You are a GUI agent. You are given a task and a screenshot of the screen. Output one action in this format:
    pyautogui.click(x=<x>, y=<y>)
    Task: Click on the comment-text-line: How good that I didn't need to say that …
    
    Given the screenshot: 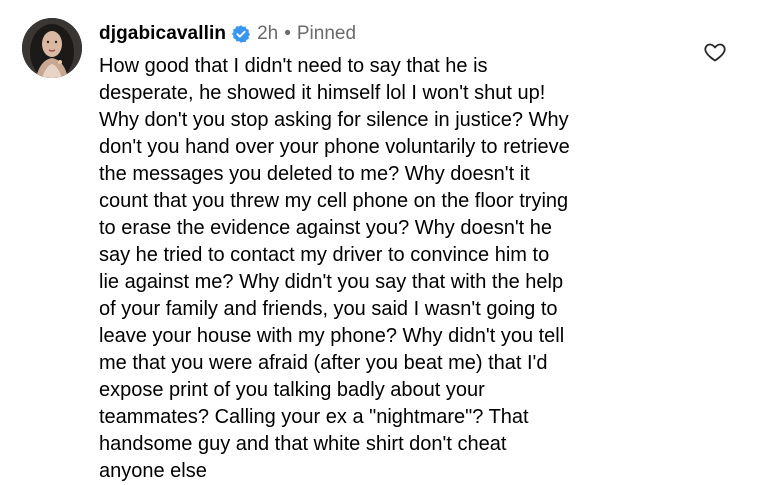 What is the action you would take?
    pyautogui.click(x=293, y=66)
    